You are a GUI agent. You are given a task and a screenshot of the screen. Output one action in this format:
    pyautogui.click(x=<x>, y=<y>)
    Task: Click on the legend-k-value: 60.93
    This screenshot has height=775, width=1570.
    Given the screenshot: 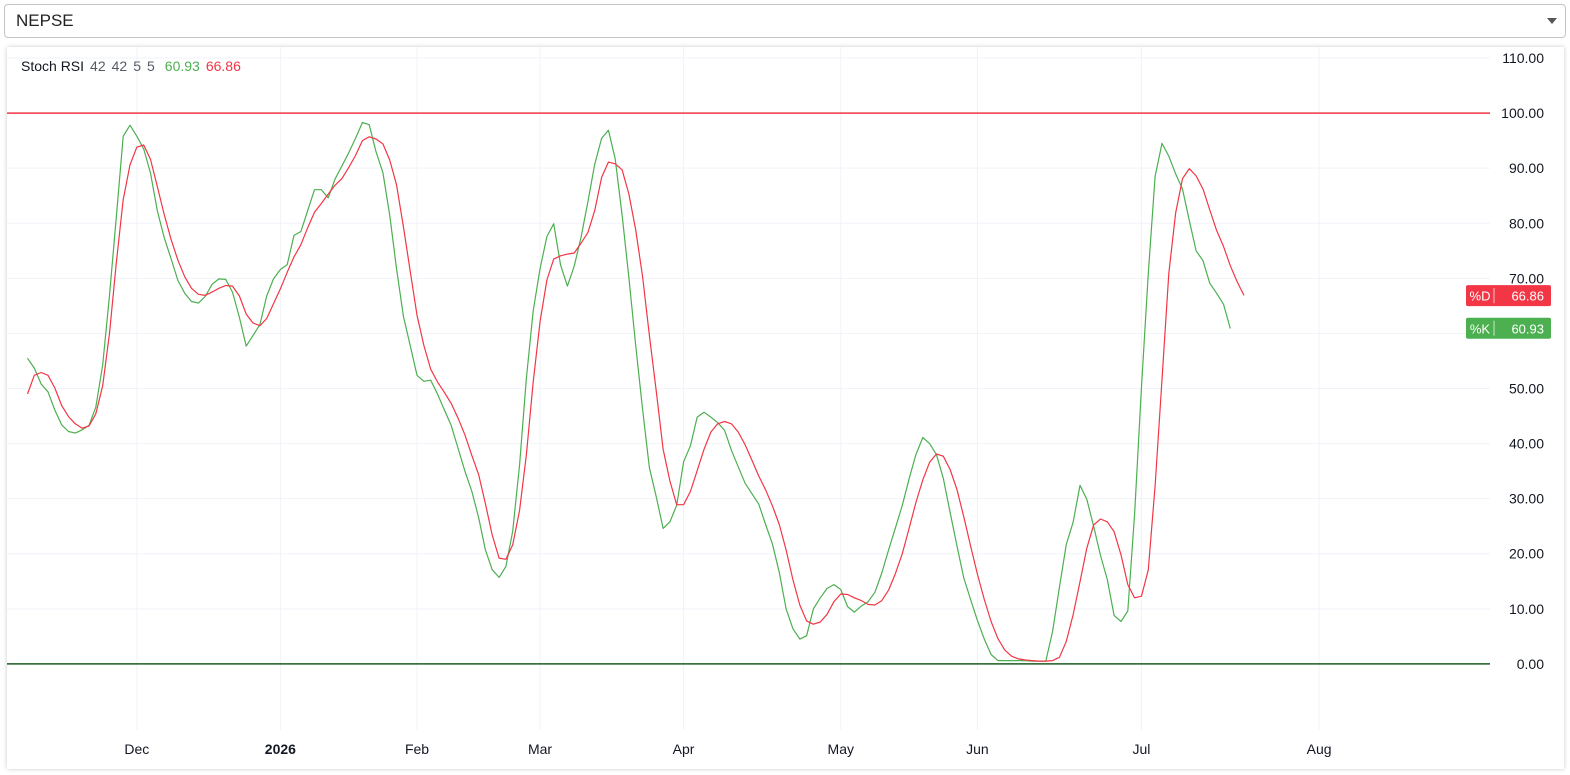 What is the action you would take?
    pyautogui.click(x=182, y=66)
    